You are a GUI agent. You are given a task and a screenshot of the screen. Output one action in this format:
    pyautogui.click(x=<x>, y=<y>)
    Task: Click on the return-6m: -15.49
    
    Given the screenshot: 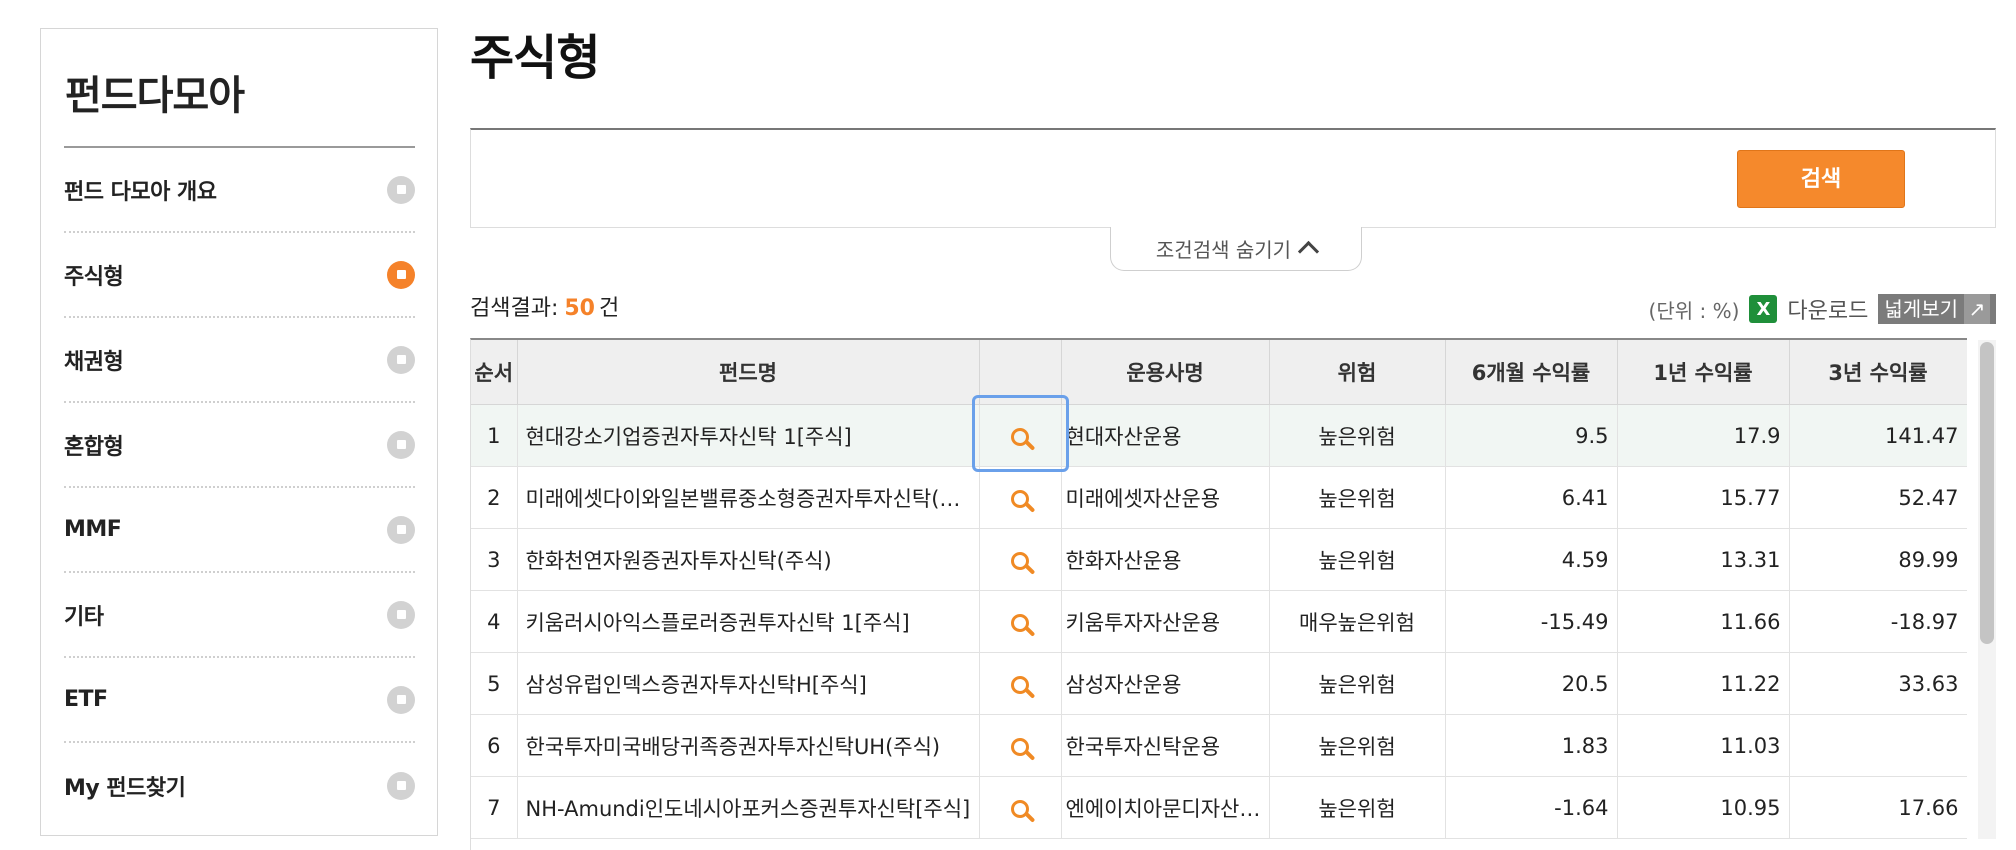 What is the action you would take?
    pyautogui.click(x=1531, y=621)
    